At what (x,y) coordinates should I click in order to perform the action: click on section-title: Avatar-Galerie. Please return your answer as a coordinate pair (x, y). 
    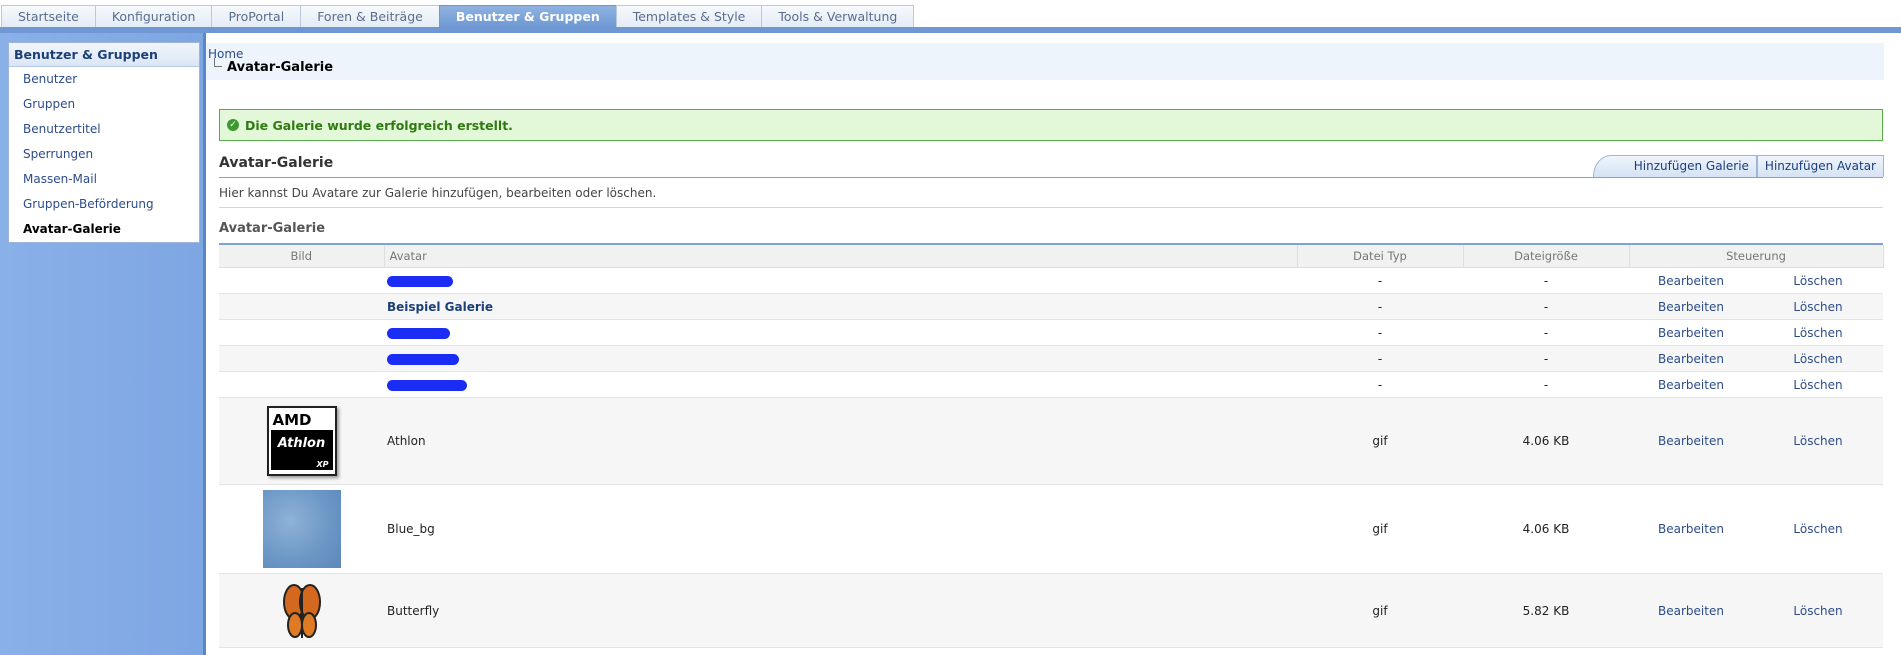
    Looking at the image, I should click on (276, 163).